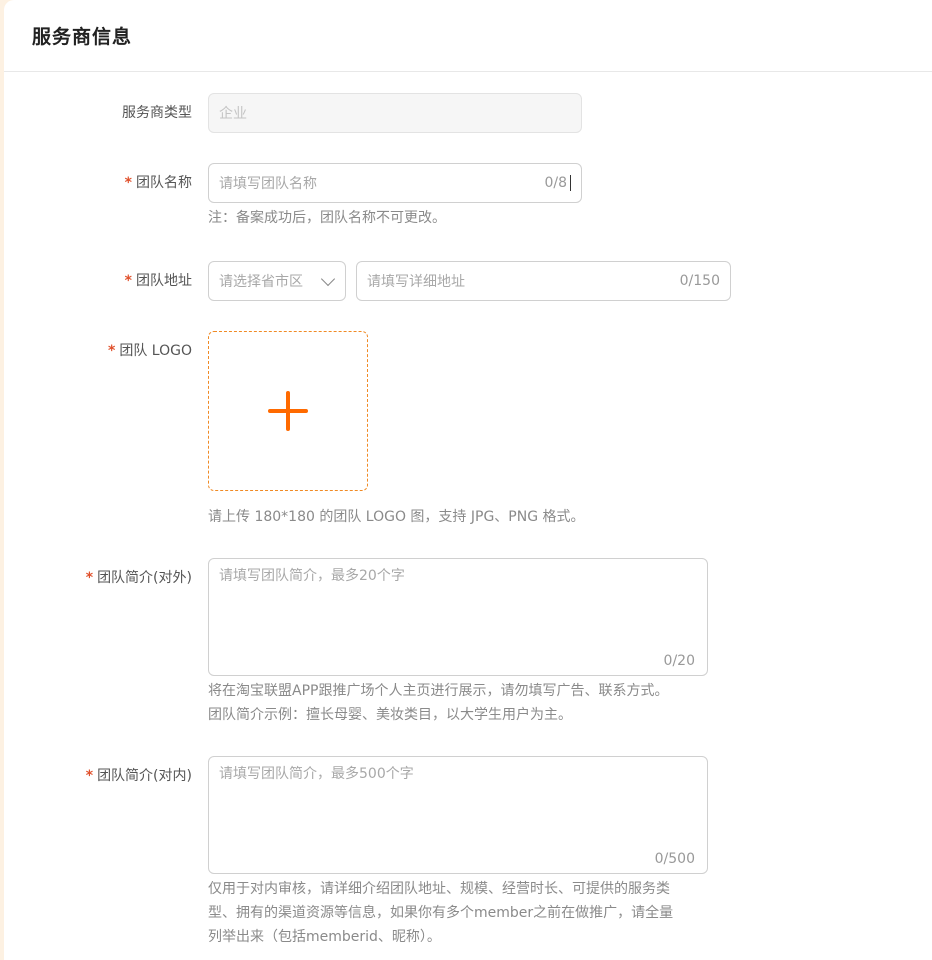  What do you see at coordinates (395, 183) in the screenshot?
I see `team-name-input: 请填写团队名称 0/8` at bounding box center [395, 183].